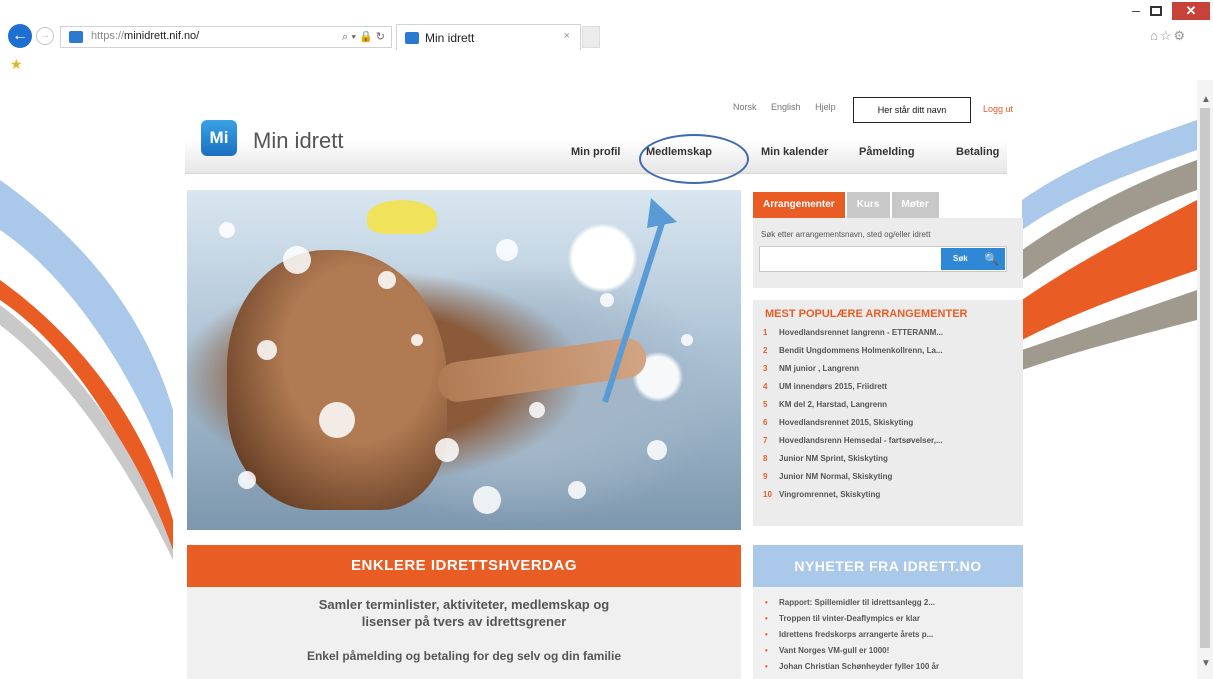 The image size is (1213, 679). Describe the element at coordinates (219, 138) in the screenshot. I see `min-idrett-logo-icon: Mi` at that location.